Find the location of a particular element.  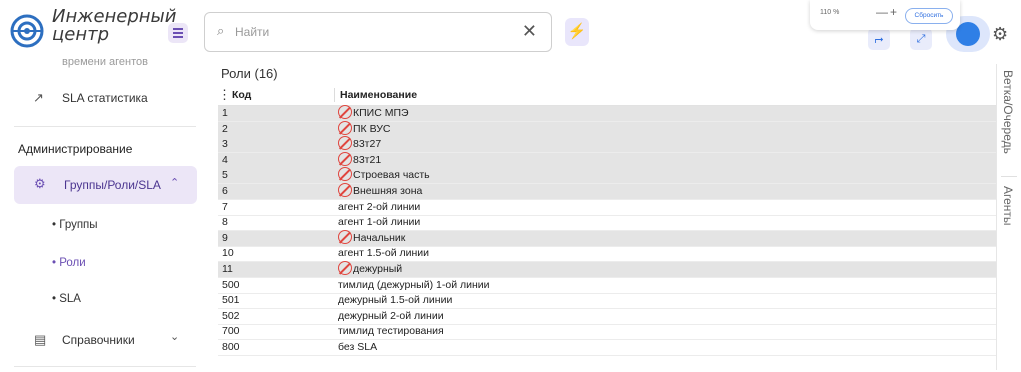

right-side-tabs: Ветка/Очередь Агенты is located at coordinates (1008, 217).